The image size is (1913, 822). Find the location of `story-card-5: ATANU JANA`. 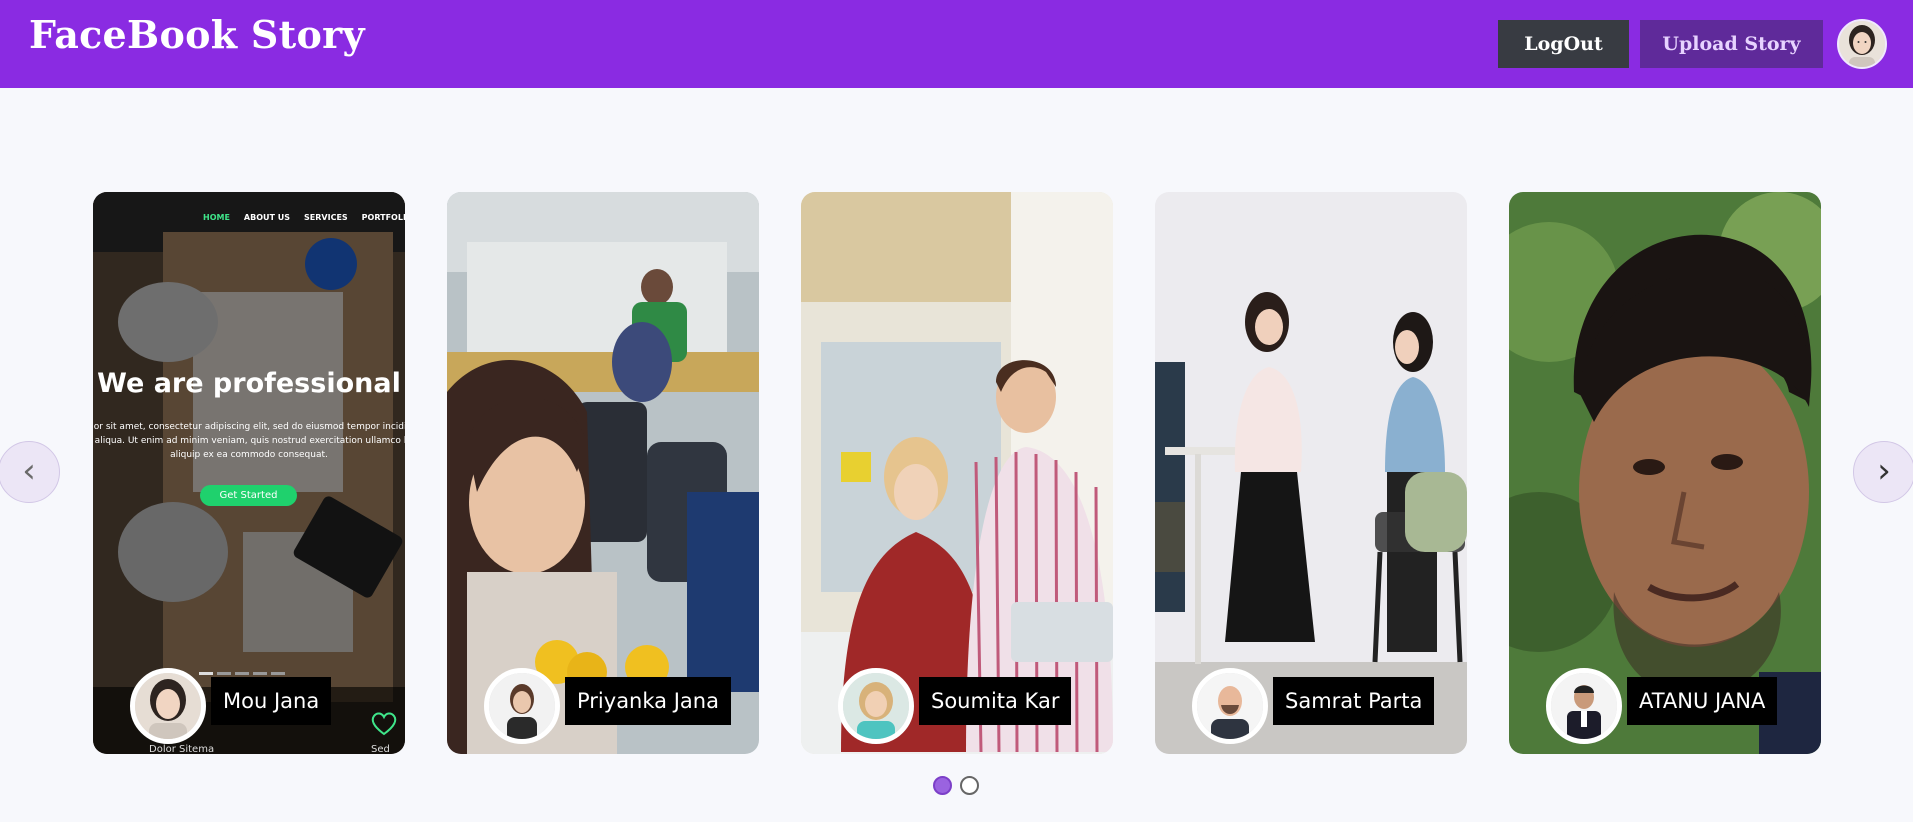

story-card-5: ATANU JANA is located at coordinates (1665, 473).